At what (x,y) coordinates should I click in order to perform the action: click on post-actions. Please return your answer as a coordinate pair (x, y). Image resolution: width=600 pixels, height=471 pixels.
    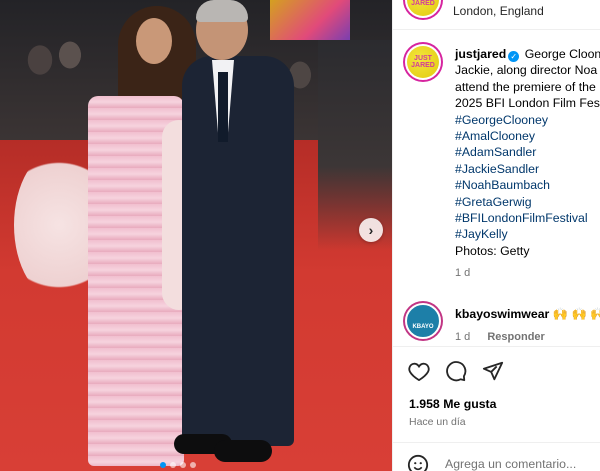
    Looking at the image, I should click on (496, 369).